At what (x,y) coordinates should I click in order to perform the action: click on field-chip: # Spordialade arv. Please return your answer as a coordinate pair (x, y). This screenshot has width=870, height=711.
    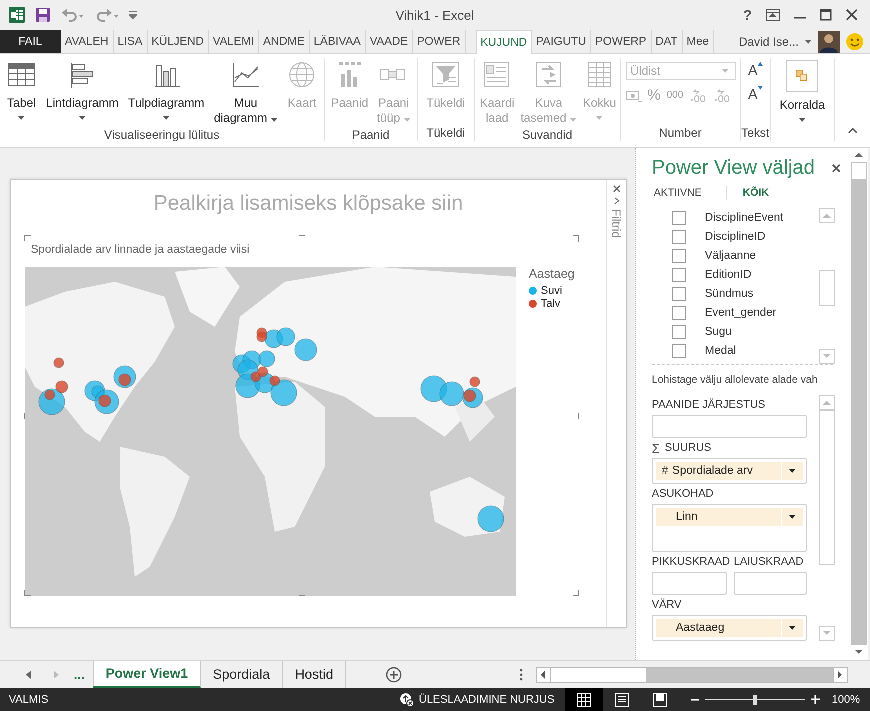
    Looking at the image, I should click on (729, 471).